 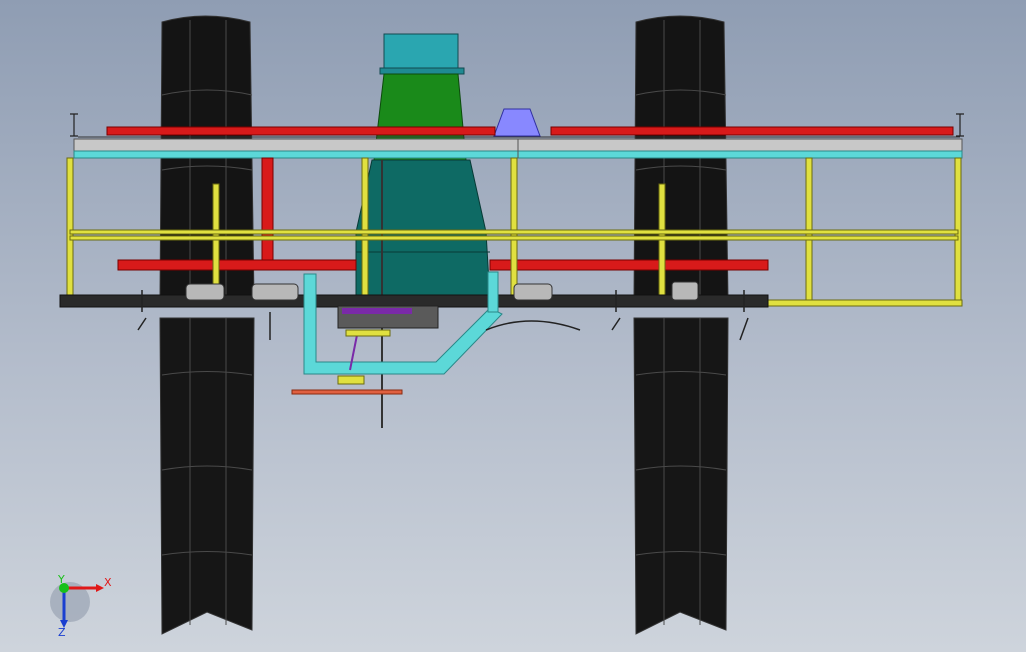 What do you see at coordinates (518, 148) in the screenshot?
I see `platform-plate` at bounding box center [518, 148].